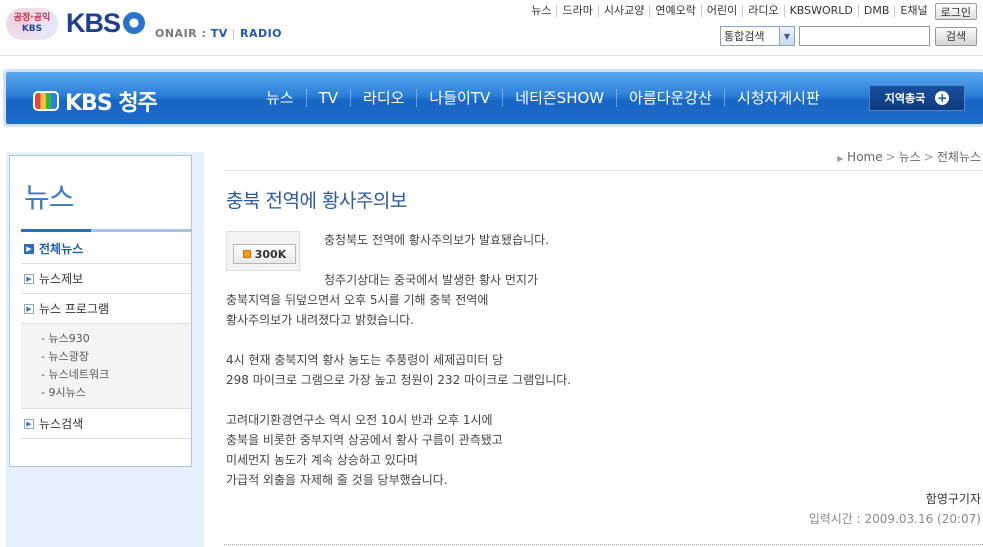  I want to click on kbs-eye-icon, so click(134, 23).